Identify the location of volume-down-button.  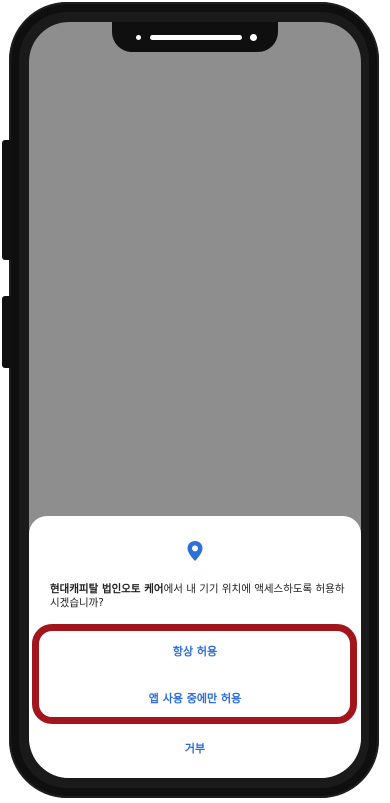
(6, 332).